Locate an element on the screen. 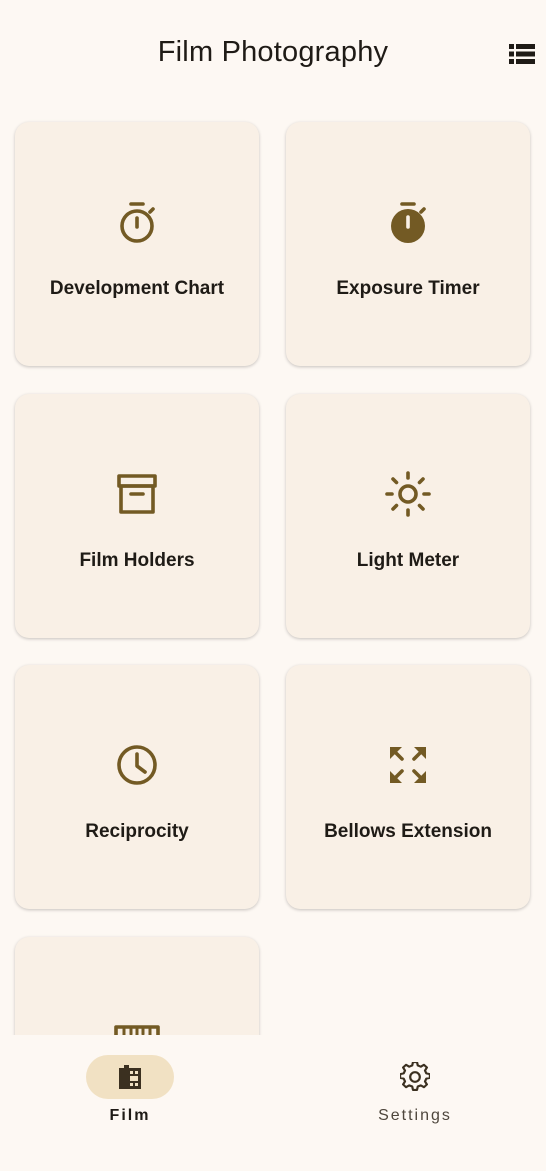 This screenshot has height=1171, width=546. nav-item-film: Film is located at coordinates (136, 1103).